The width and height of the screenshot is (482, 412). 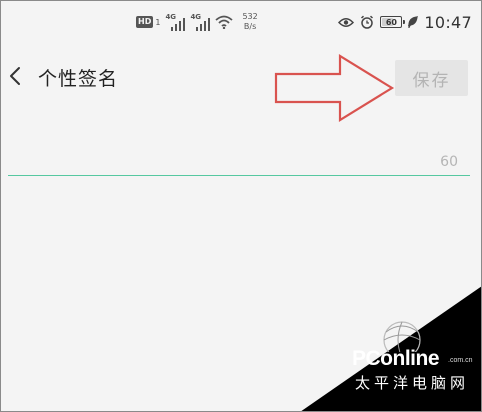 What do you see at coordinates (412, 383) in the screenshot?
I see `watermark-chinese: 太平洋电脑网` at bounding box center [412, 383].